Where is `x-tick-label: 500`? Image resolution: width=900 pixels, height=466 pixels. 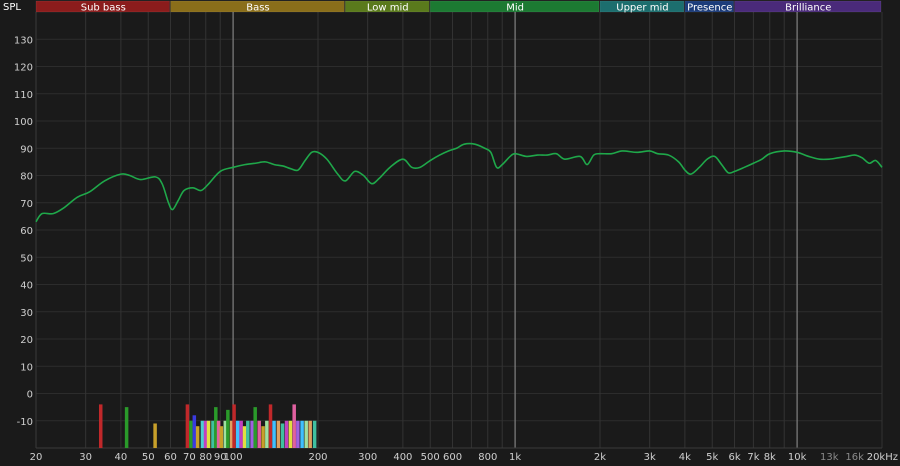 x-tick-label: 500 is located at coordinates (430, 457).